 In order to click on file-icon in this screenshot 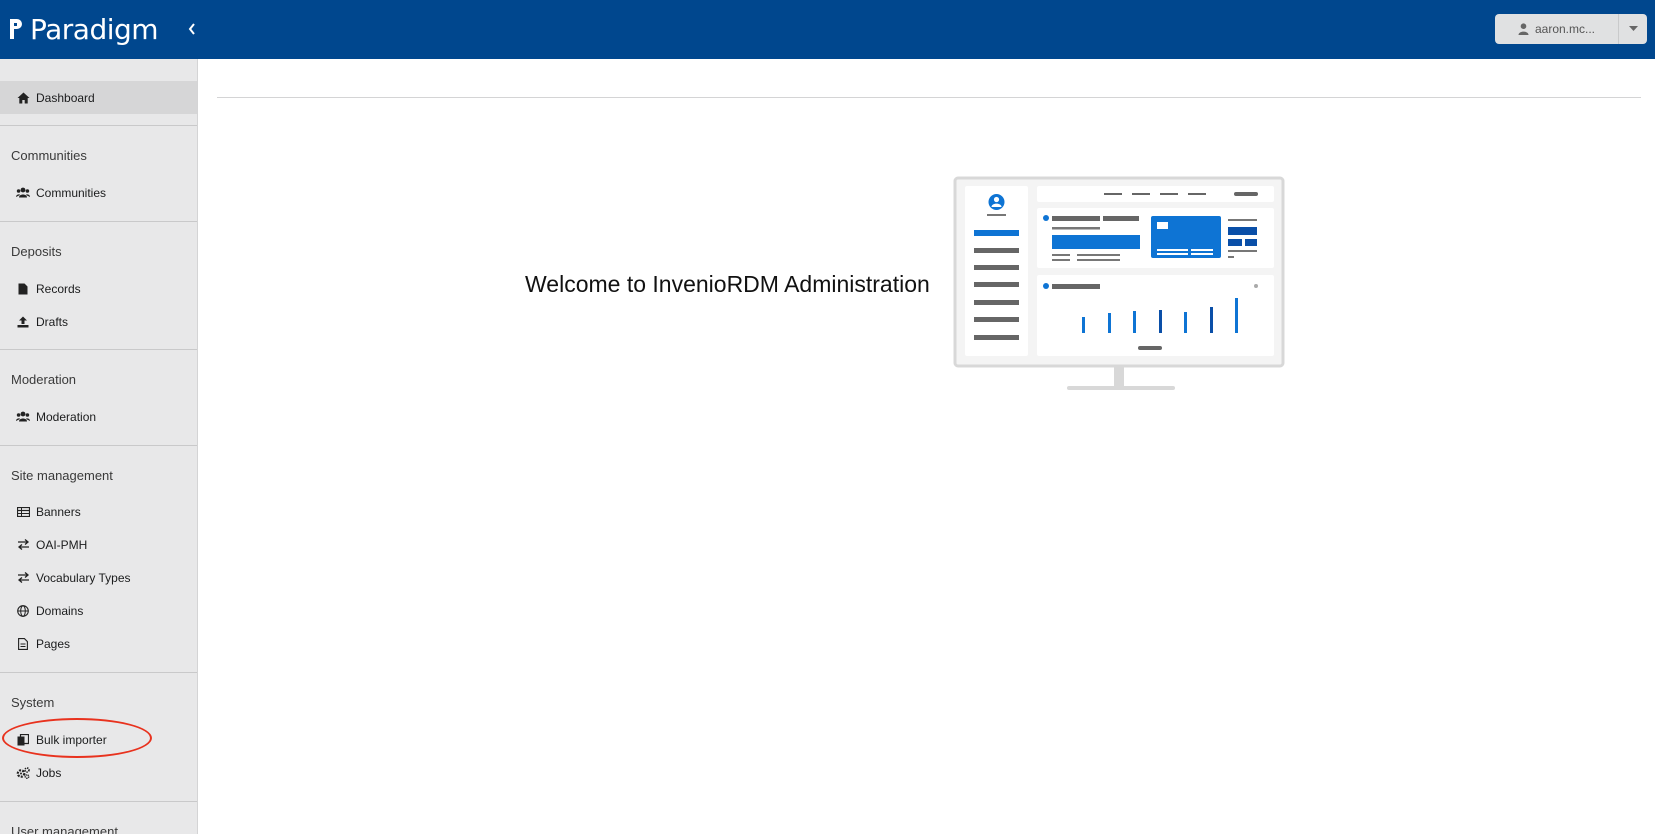, I will do `click(23, 289)`.